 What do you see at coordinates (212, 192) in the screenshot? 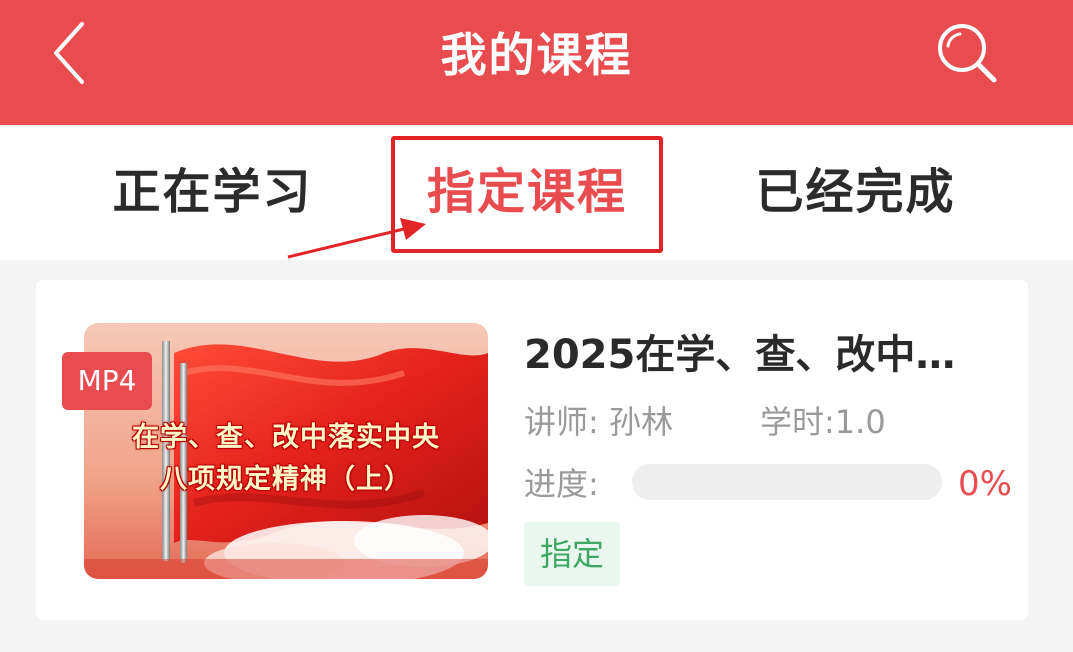
I see `tab-studying: 正在学习` at bounding box center [212, 192].